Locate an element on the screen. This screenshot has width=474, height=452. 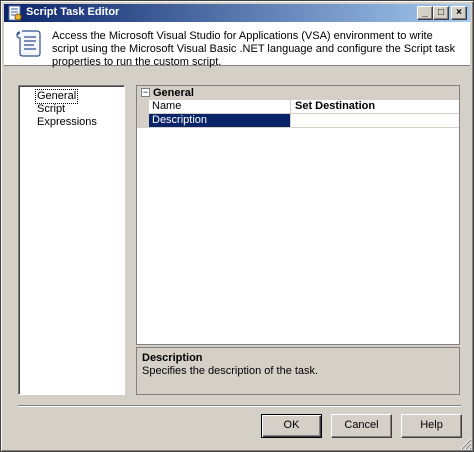
property-row-name: Name Set Destination is located at coordinates (304, 107).